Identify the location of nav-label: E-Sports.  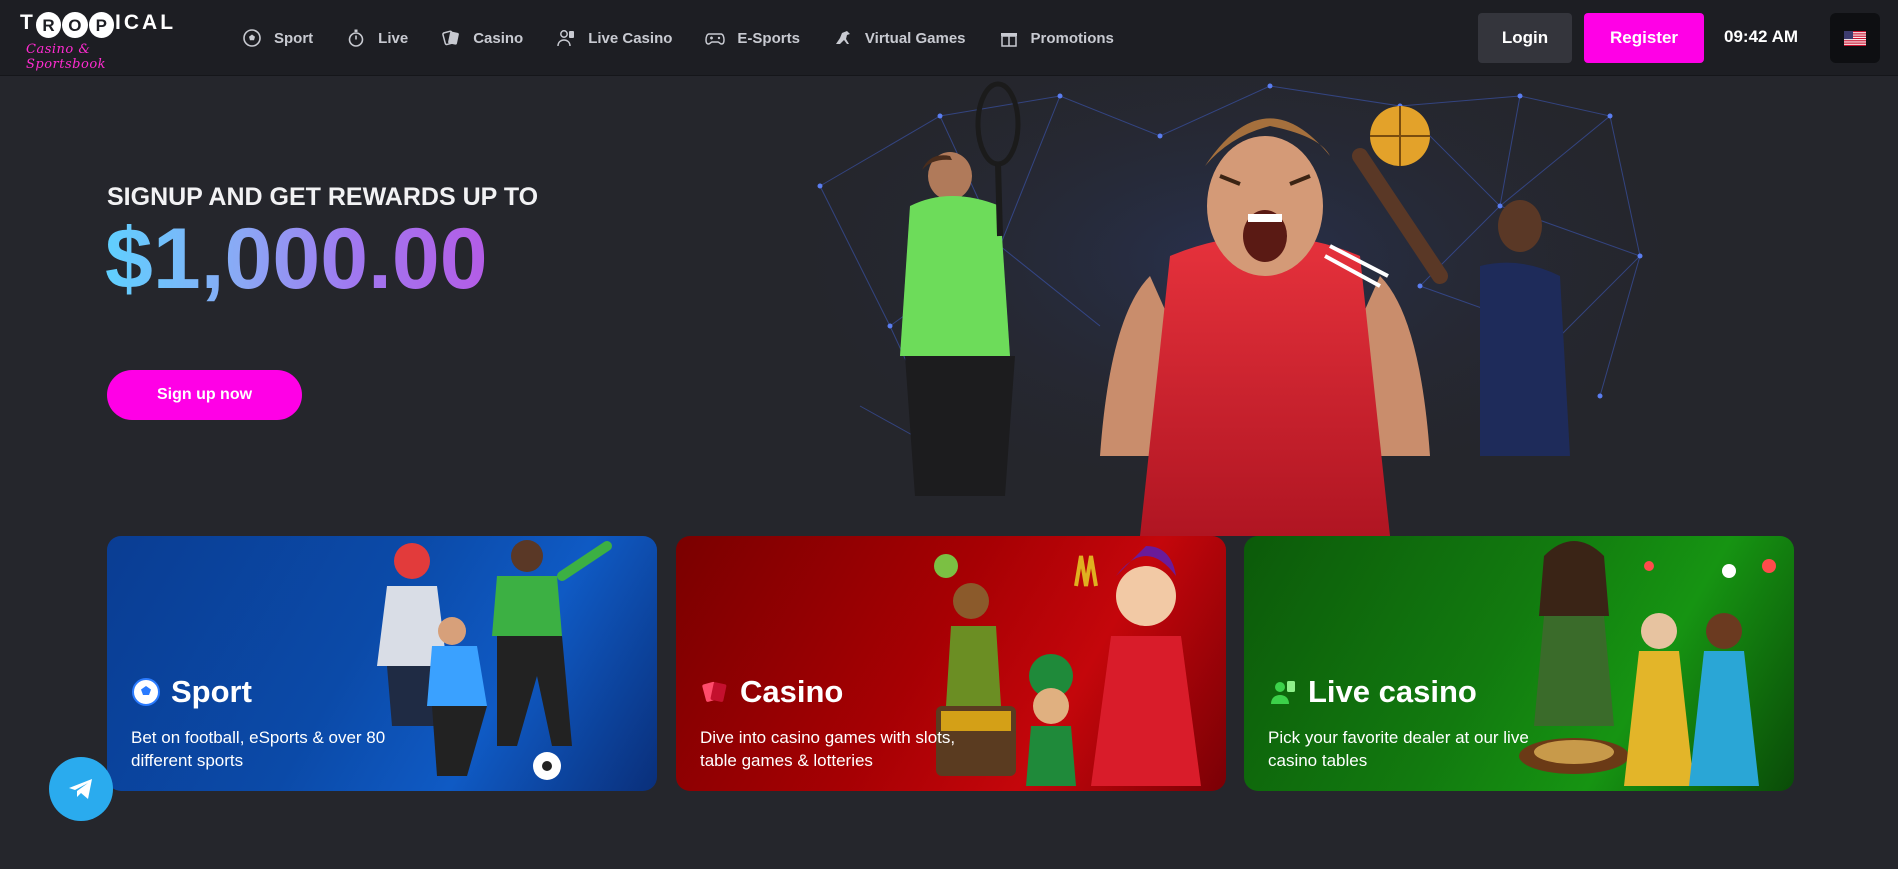
(768, 38).